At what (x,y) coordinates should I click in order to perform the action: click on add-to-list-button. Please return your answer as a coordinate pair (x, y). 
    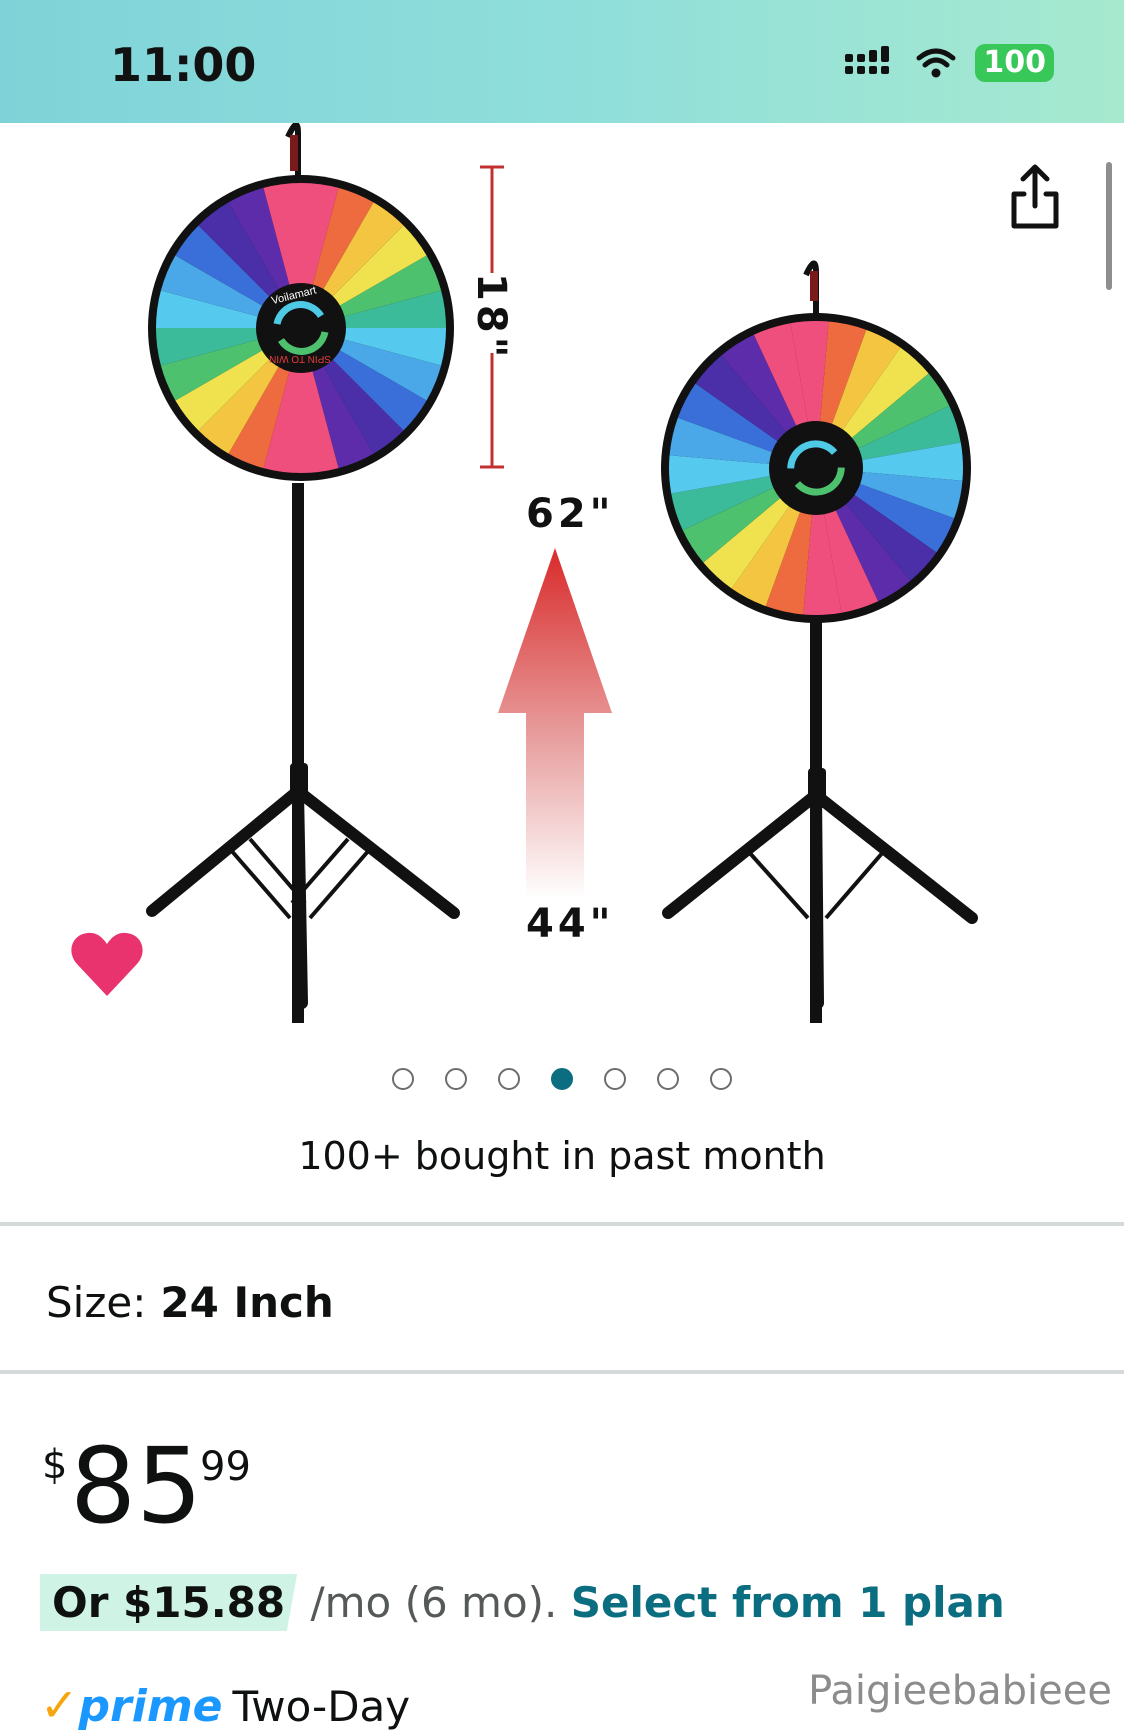
    Looking at the image, I should click on (107, 964).